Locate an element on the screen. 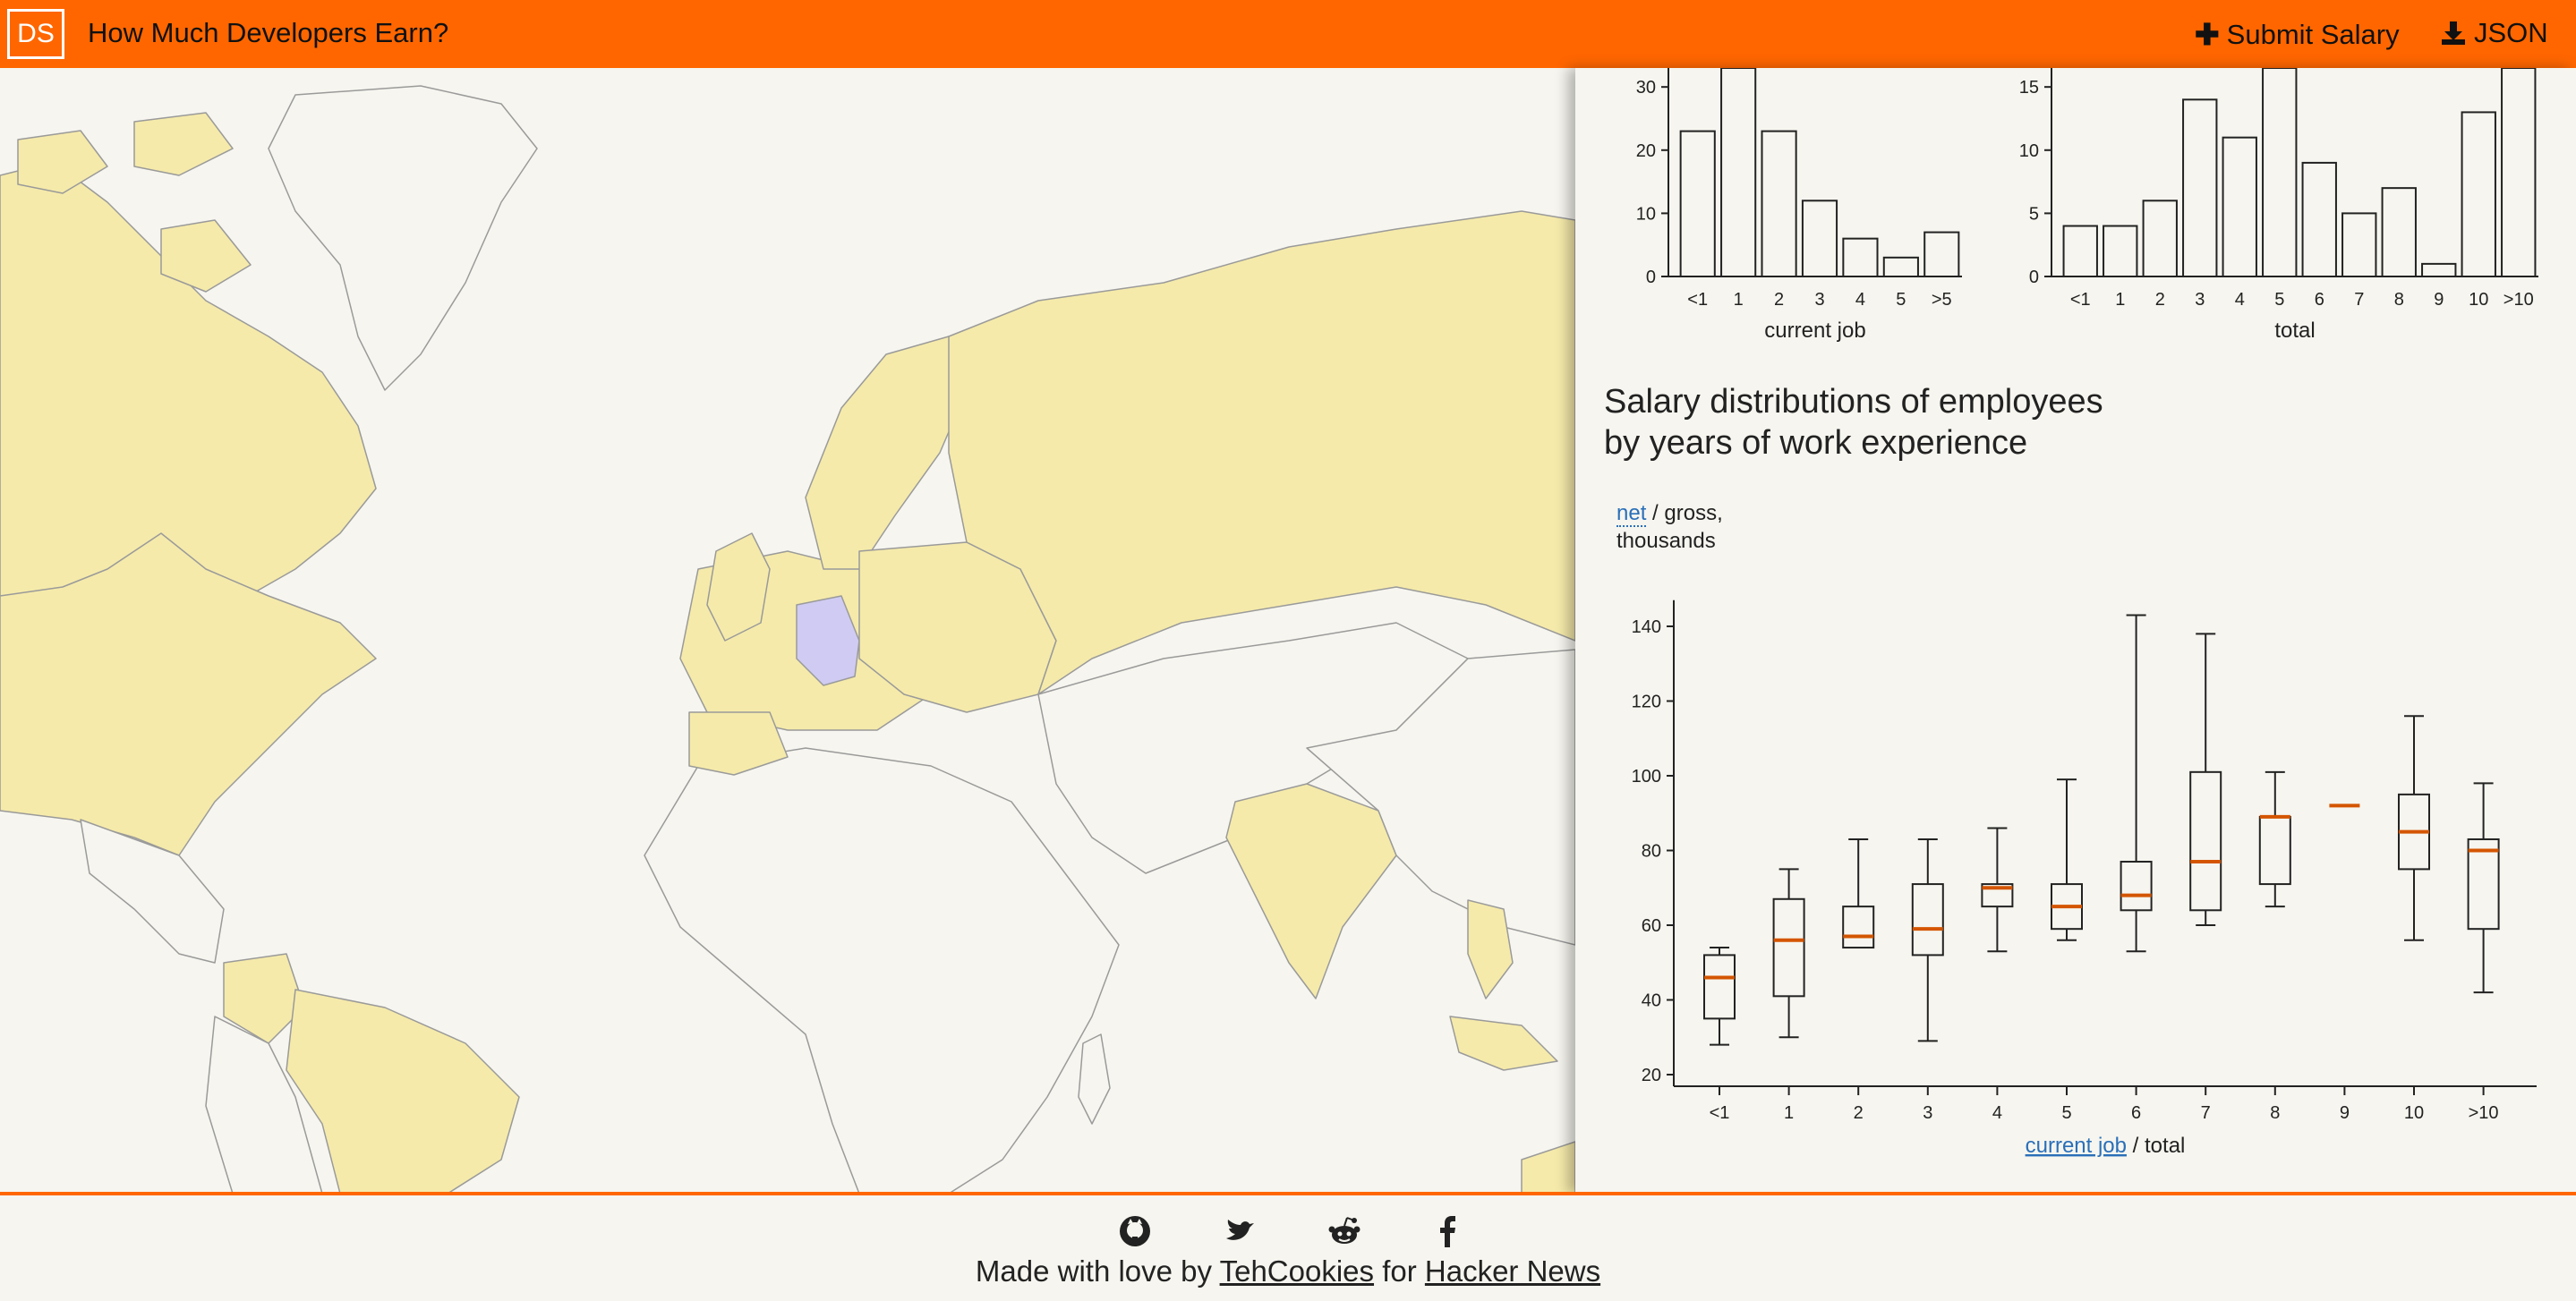  hist-x-tick-label: >10 is located at coordinates (2518, 300).